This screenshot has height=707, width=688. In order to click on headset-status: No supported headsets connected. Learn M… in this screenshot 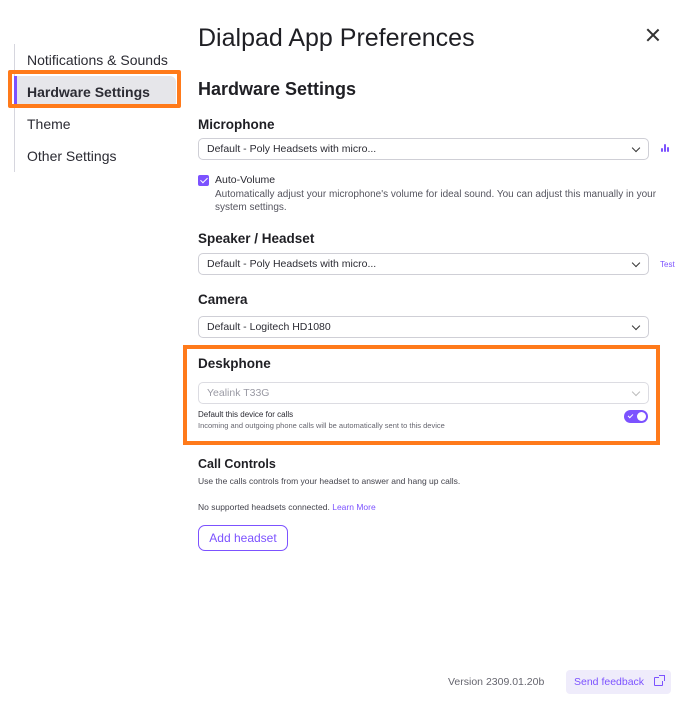, I will do `click(287, 507)`.